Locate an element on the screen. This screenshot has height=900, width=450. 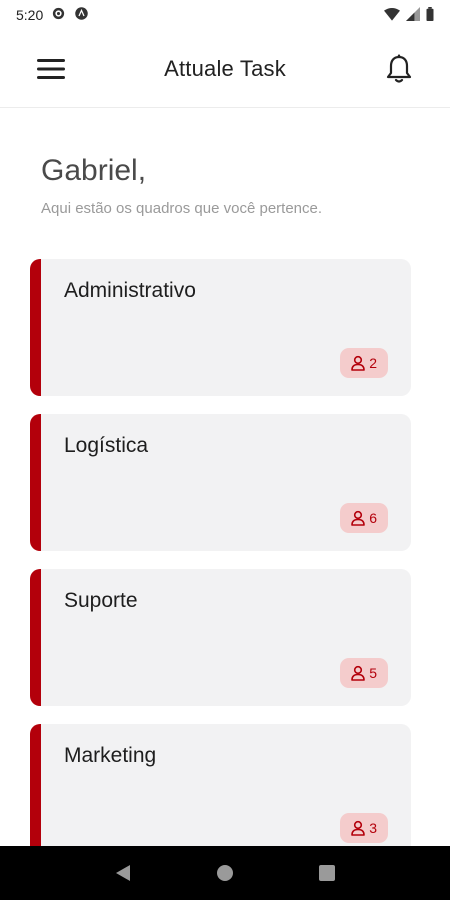
system-navigation-bar is located at coordinates (225, 873).